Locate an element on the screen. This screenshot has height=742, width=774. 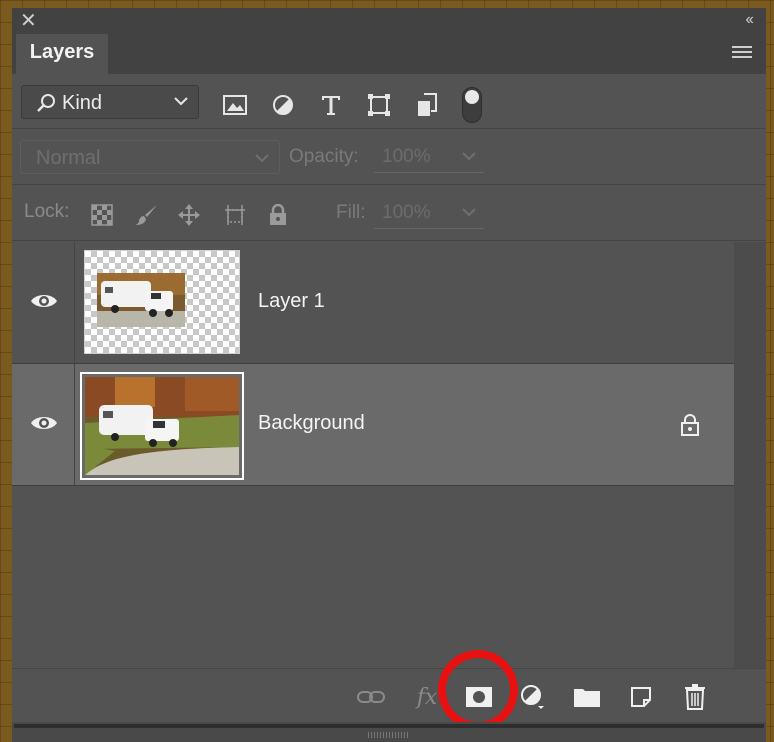
layer-name: Background is located at coordinates (311, 423).